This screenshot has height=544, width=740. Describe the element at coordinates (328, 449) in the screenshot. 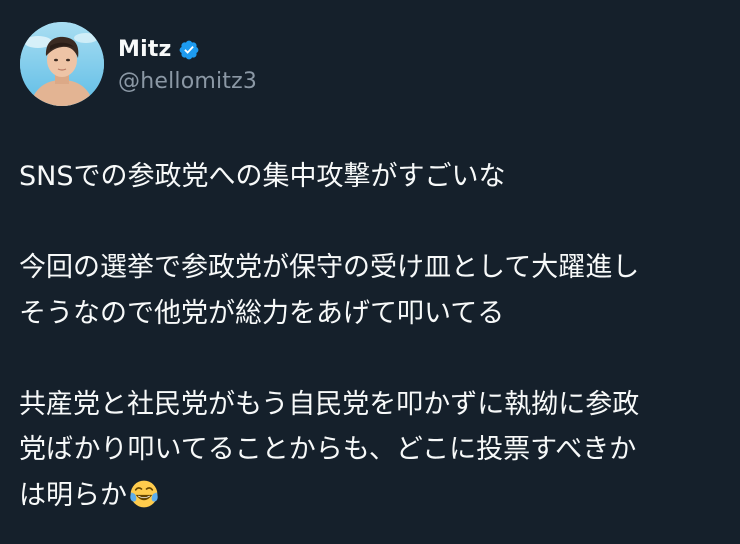

I see `tweet-line: 党ばかり叩いてることからも、どこに投票すべきか` at that location.